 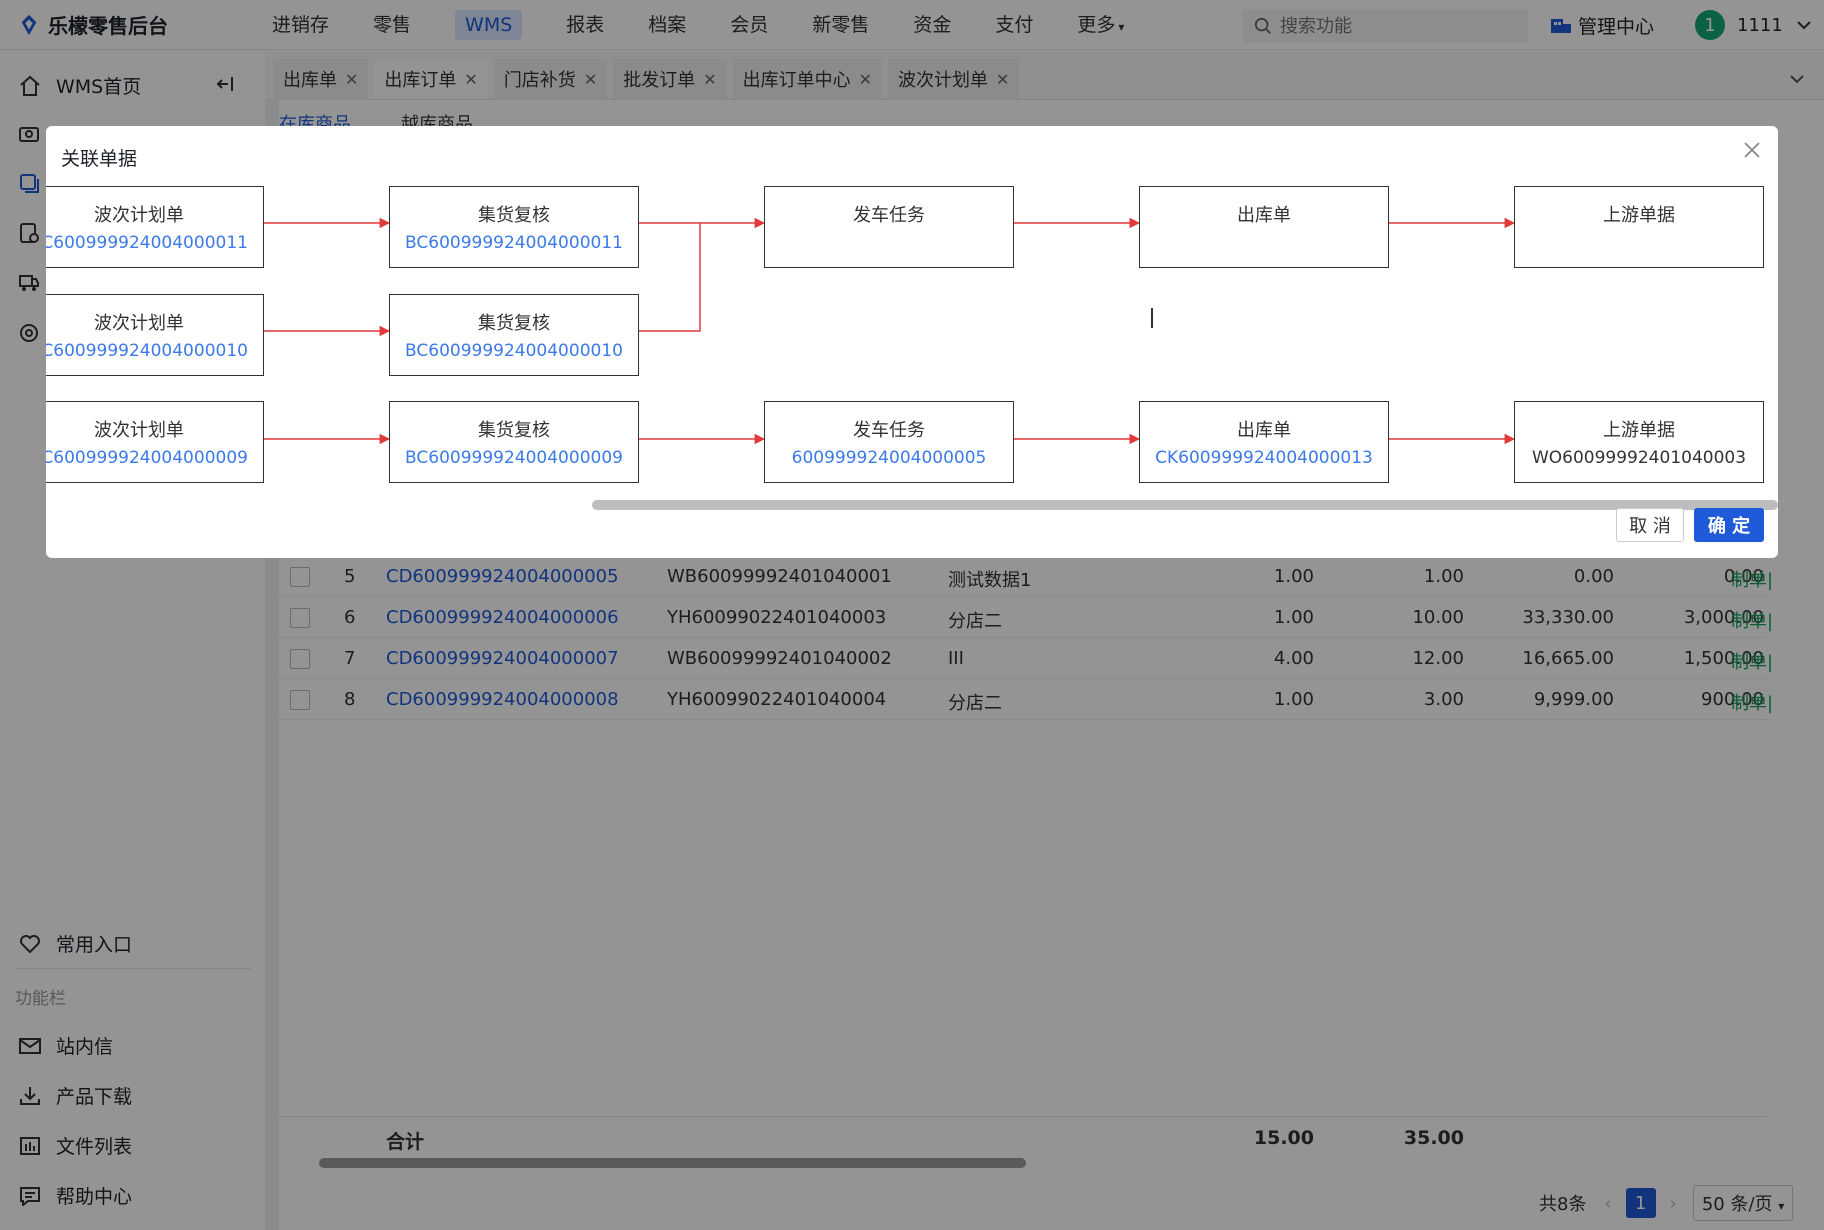 I want to click on flow-node-wave-plan: 波次计划单 BC600999924004000009, so click(x=155, y=442).